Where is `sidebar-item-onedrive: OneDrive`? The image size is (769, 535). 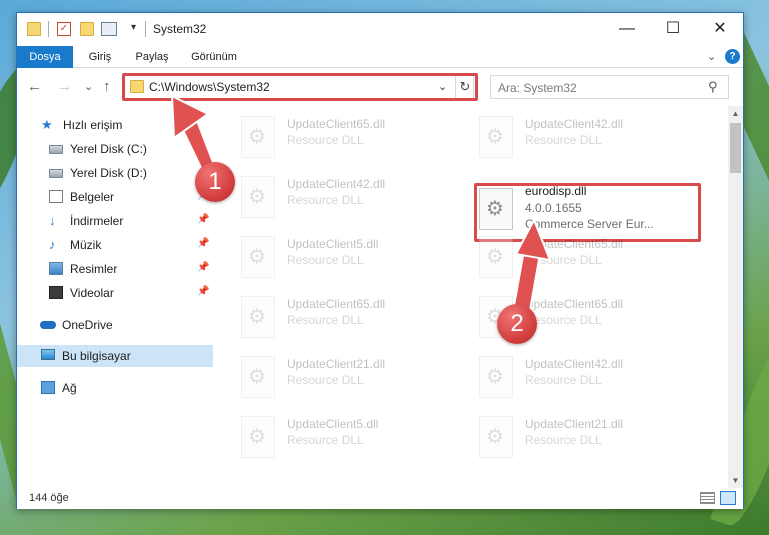 sidebar-item-onedrive: OneDrive is located at coordinates (115, 325).